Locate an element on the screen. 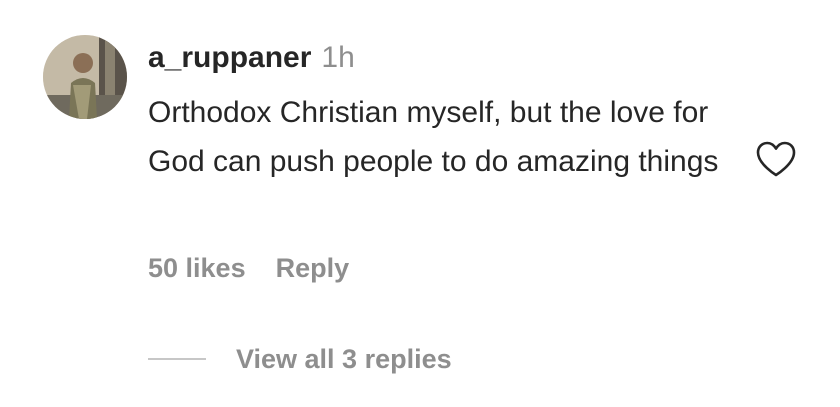 This screenshot has width=840, height=407. reply-button: Reply is located at coordinates (313, 268).